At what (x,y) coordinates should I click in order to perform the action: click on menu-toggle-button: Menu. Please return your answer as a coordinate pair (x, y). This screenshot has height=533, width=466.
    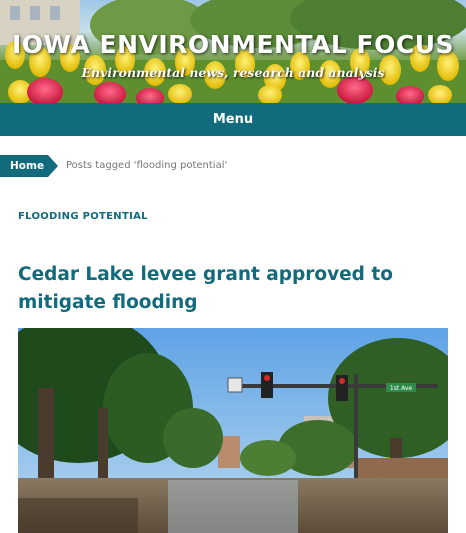
    Looking at the image, I should click on (233, 119).